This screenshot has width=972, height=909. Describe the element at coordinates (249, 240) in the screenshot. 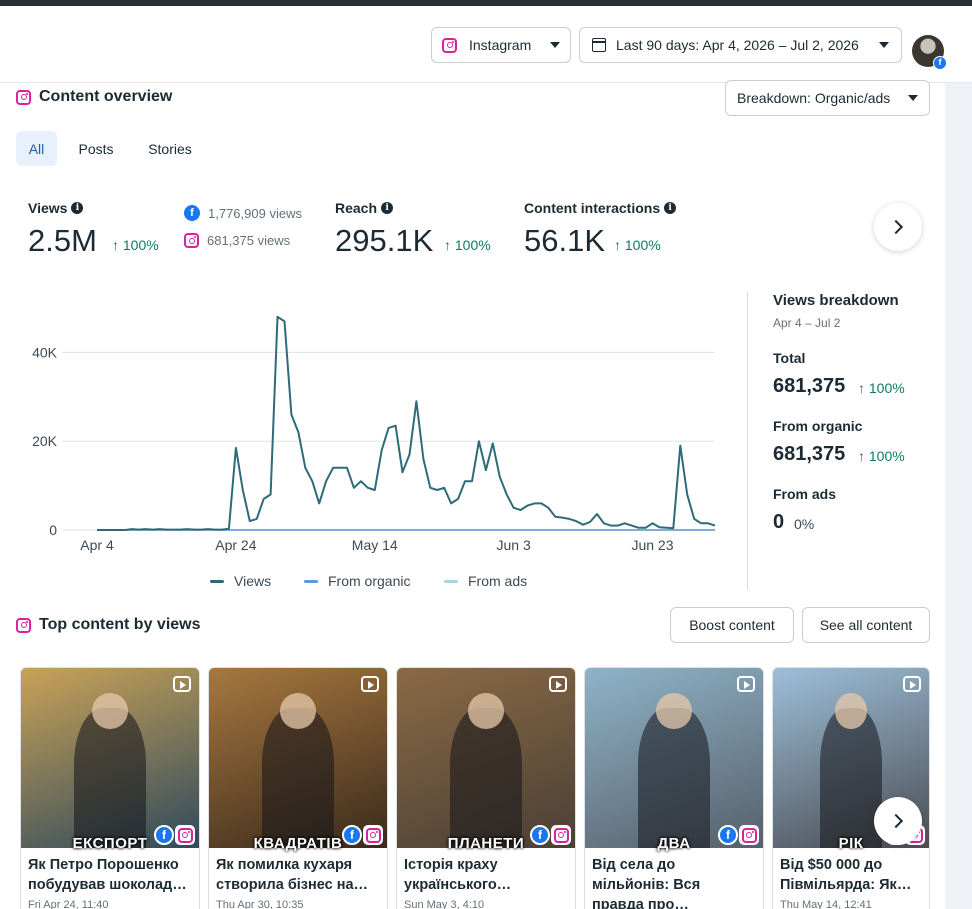

I see `views-instagram-value: 681,375 views` at that location.